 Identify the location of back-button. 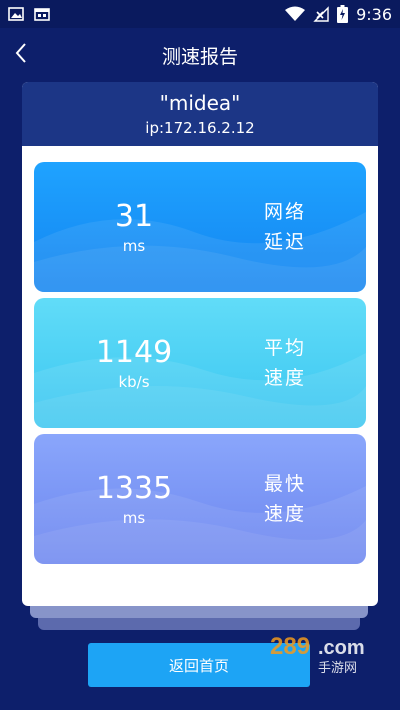
(21, 55).